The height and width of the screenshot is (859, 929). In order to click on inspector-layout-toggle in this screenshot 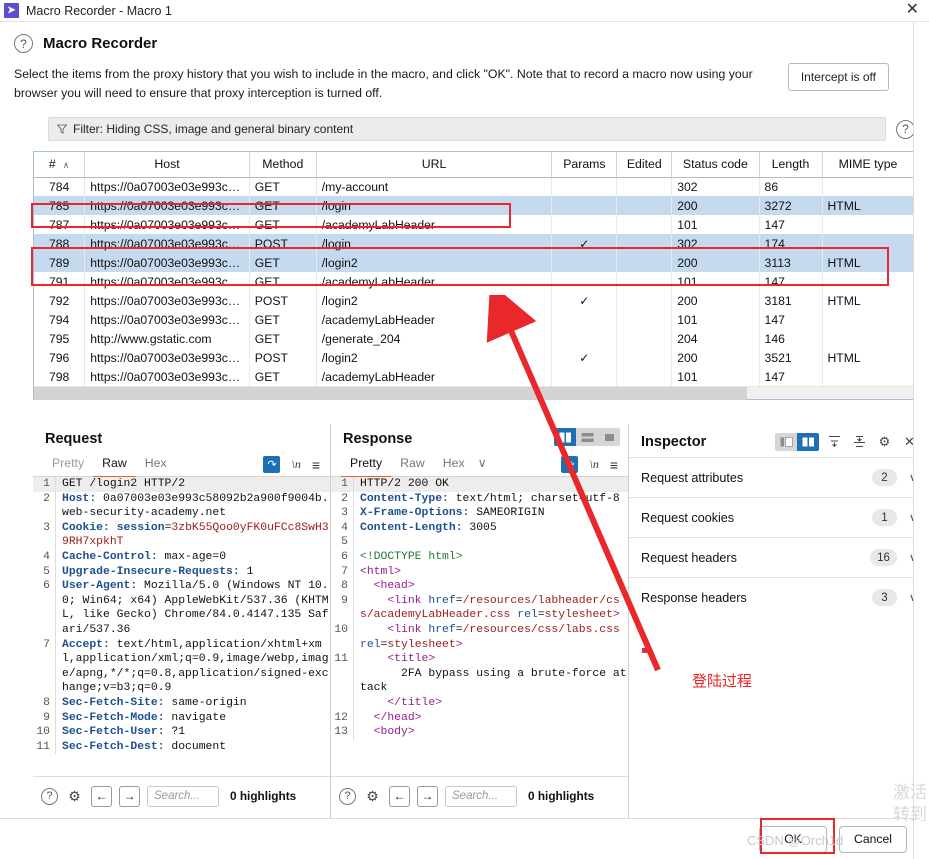, I will do `click(797, 441)`.